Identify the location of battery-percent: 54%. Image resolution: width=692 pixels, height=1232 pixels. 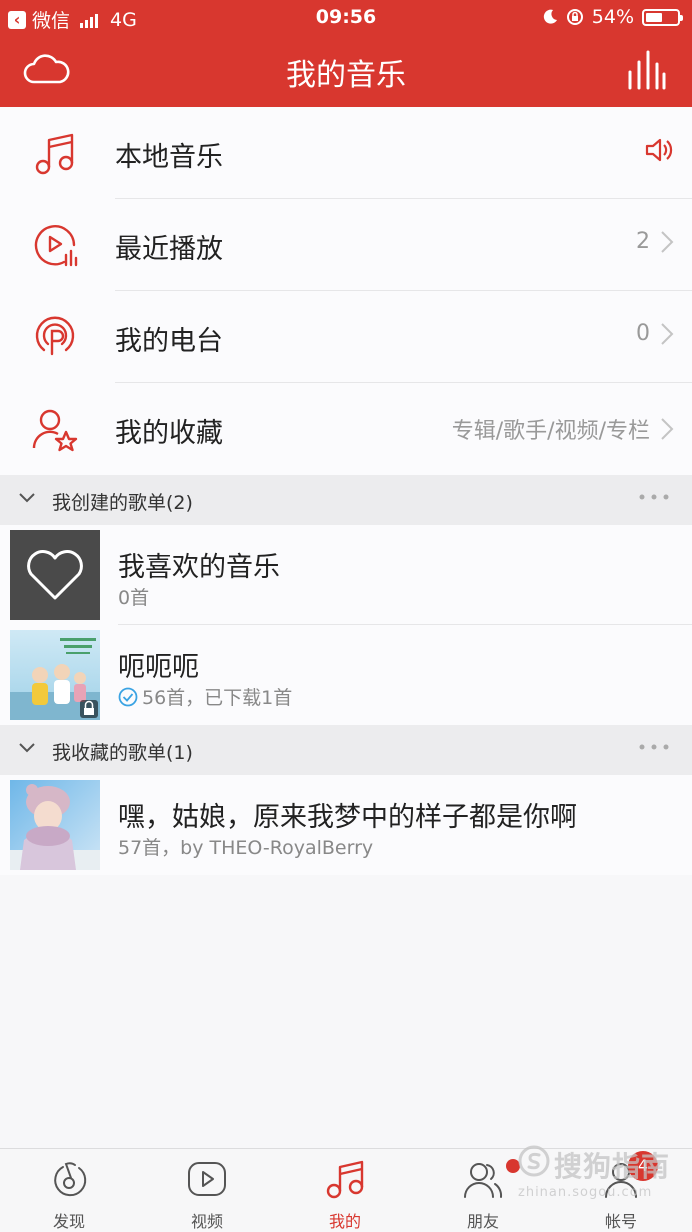
(612, 17).